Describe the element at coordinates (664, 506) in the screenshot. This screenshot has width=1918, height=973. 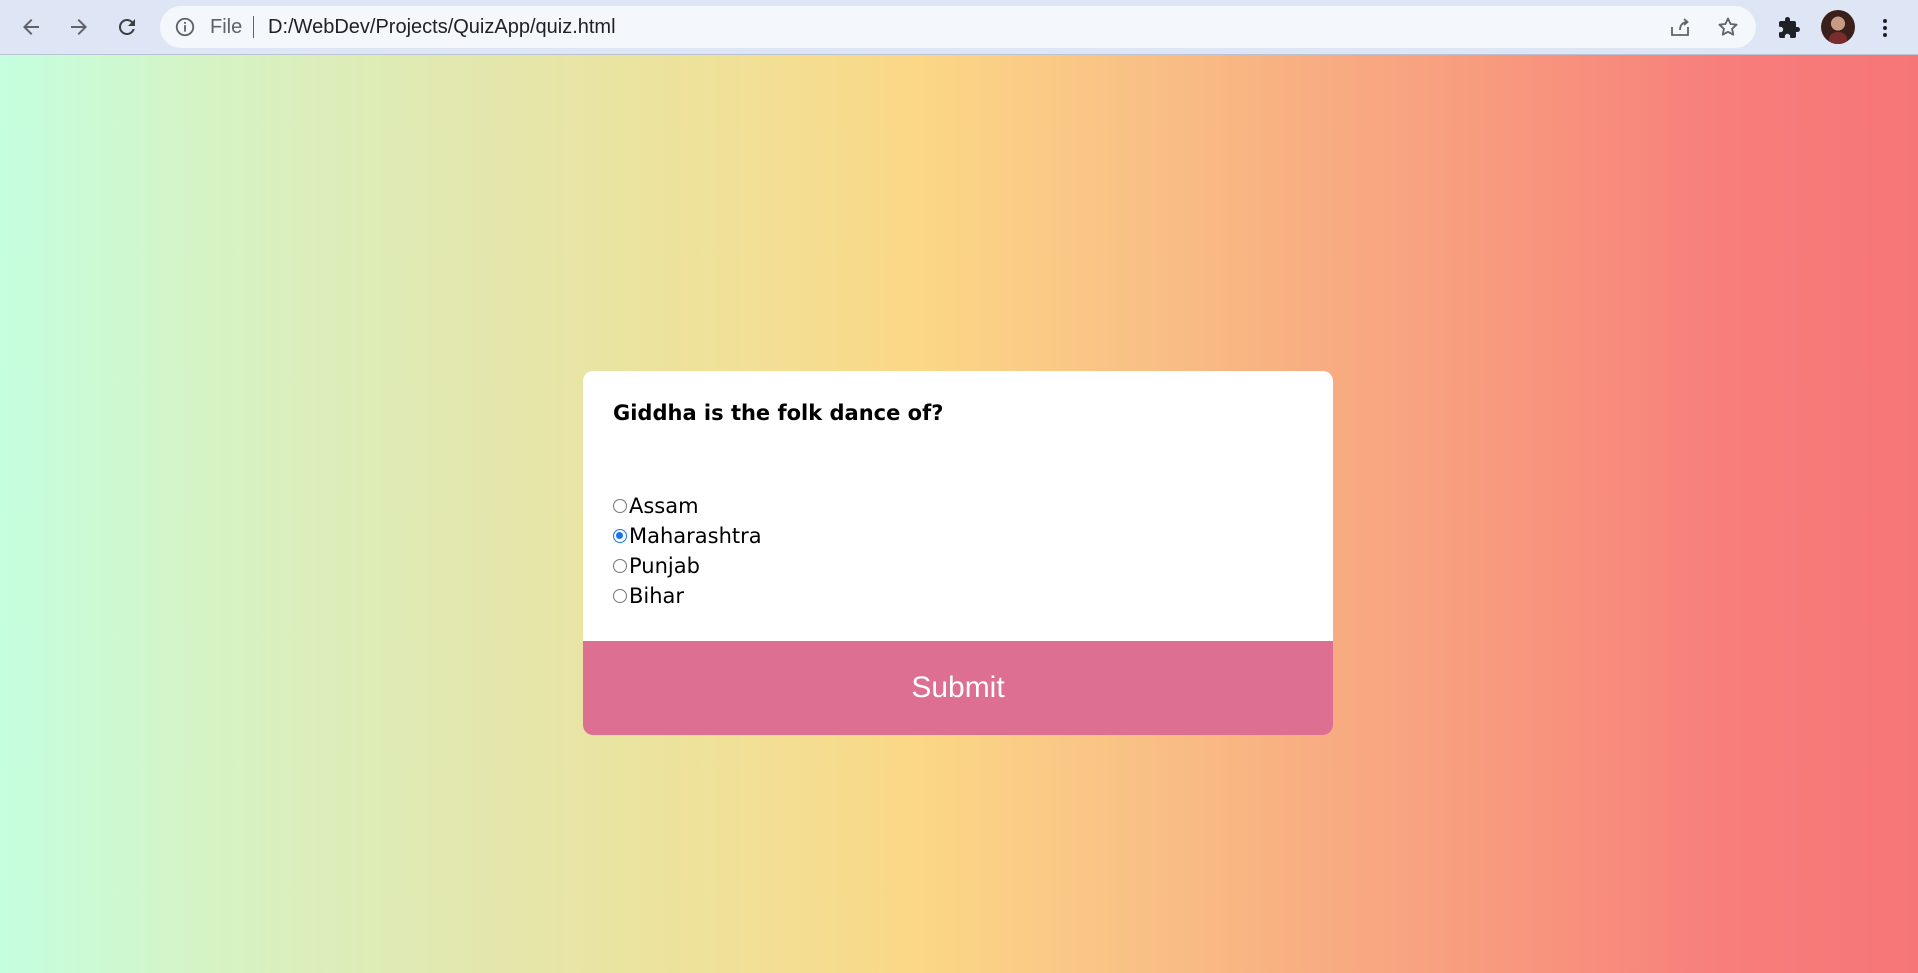
I see `option-label: Assam` at that location.